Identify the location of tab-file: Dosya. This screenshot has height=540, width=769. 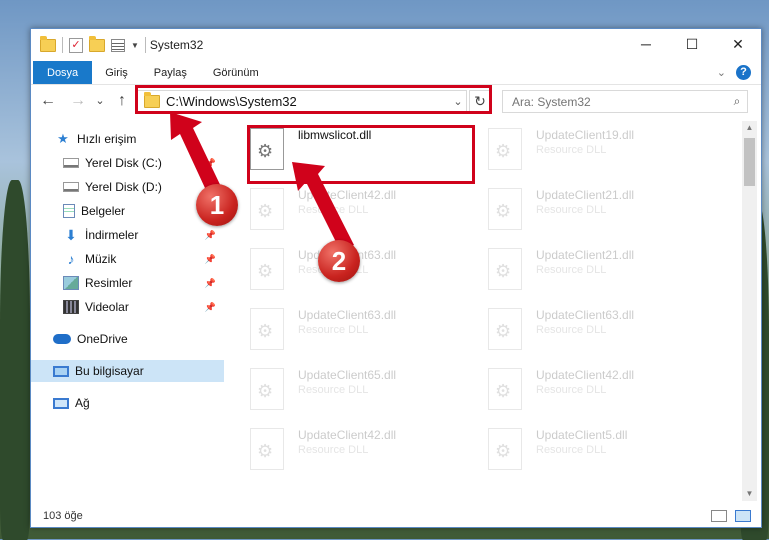
(63, 72).